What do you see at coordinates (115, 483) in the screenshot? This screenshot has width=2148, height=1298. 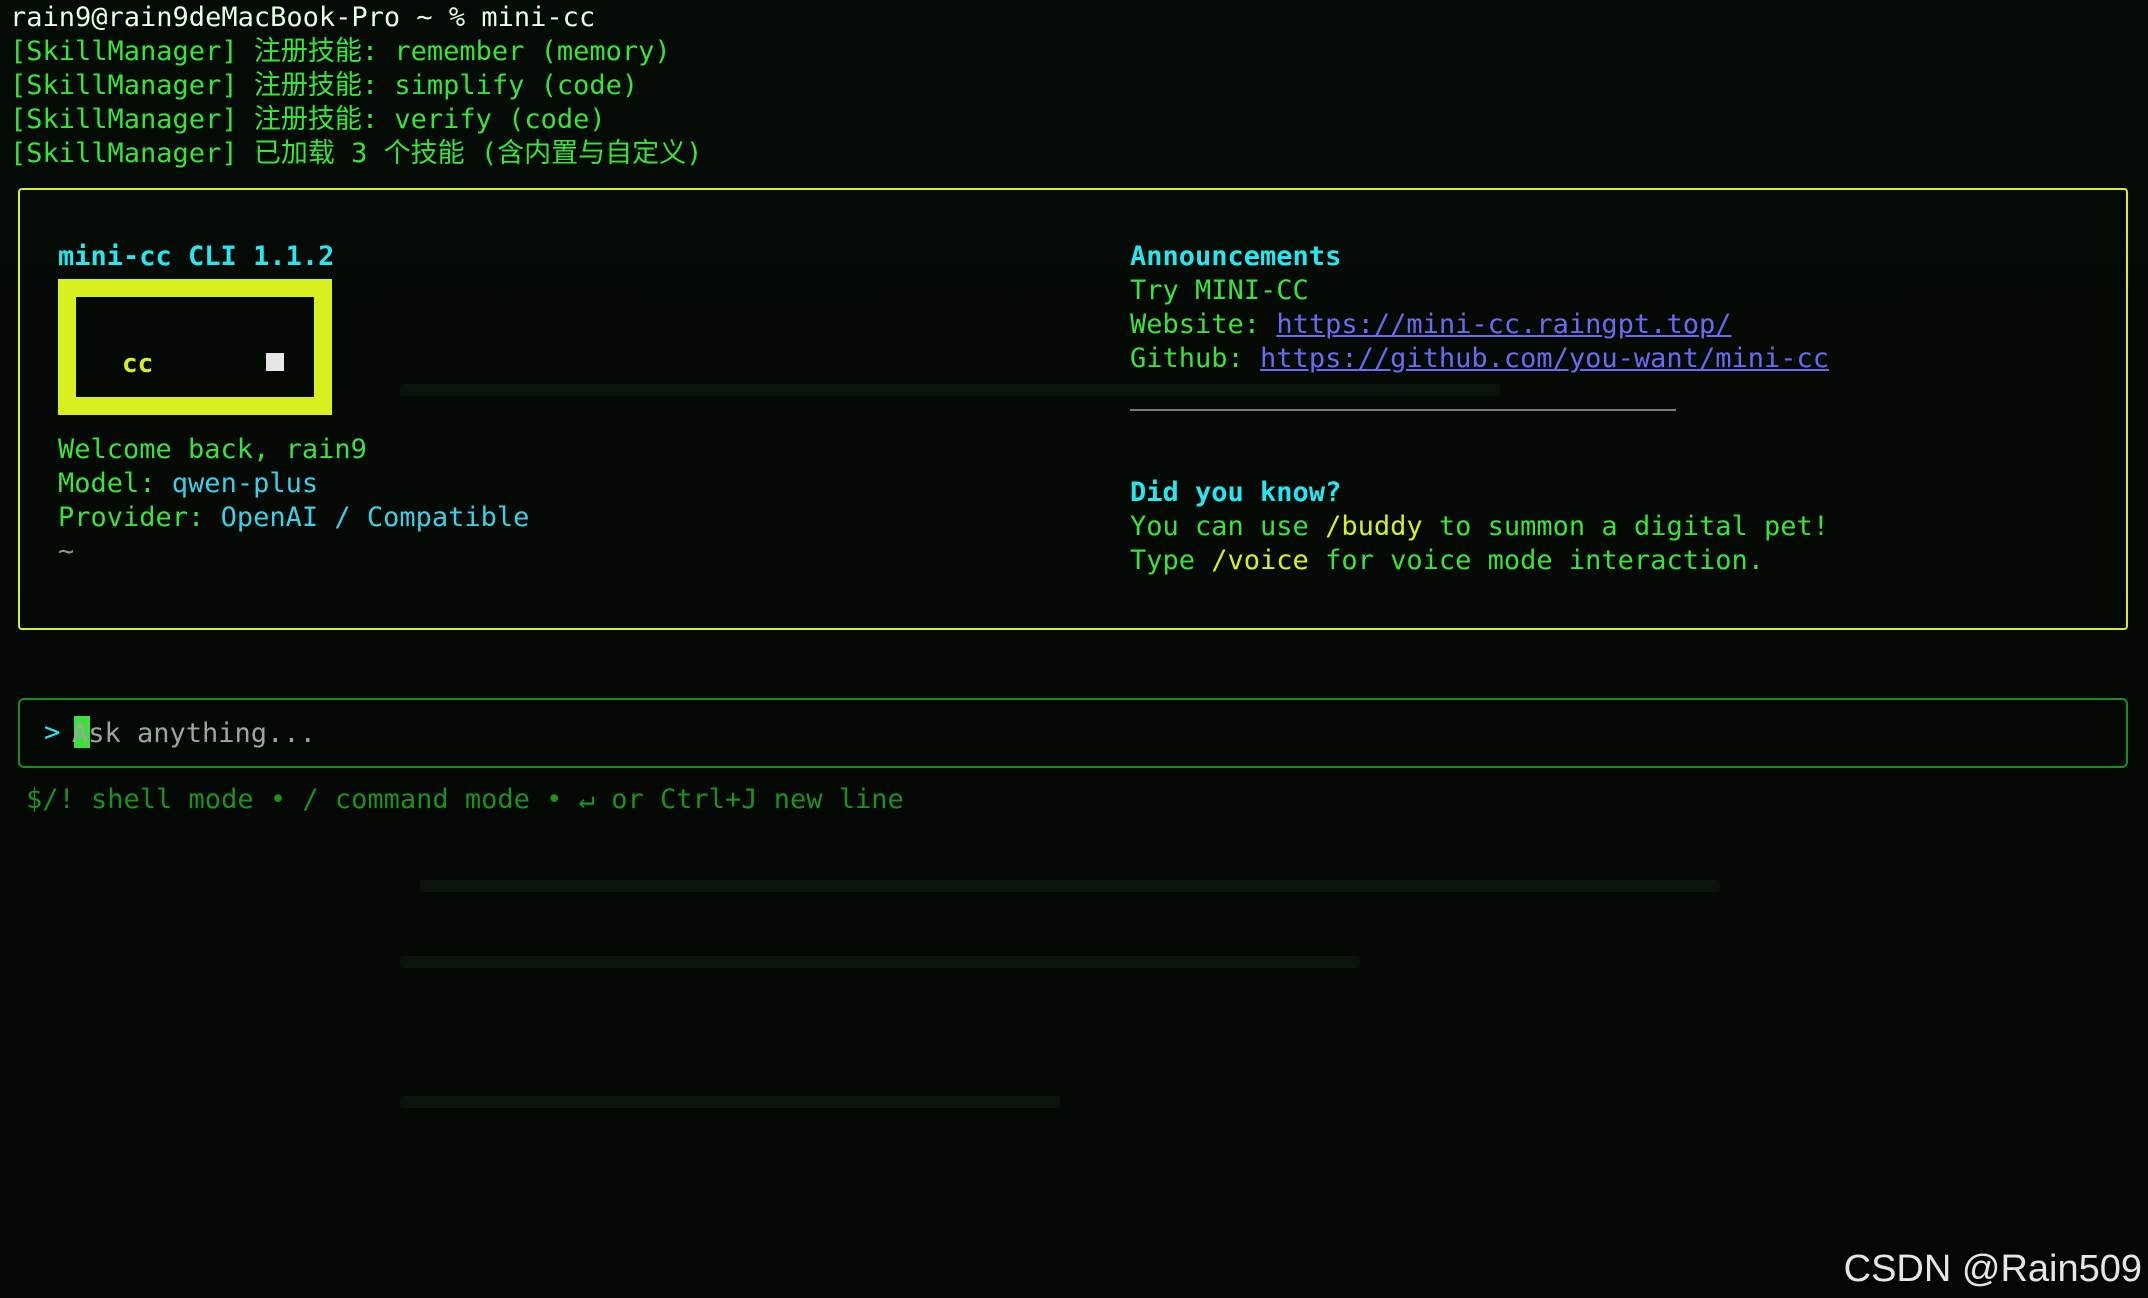 I see `model-label: Model:` at bounding box center [115, 483].